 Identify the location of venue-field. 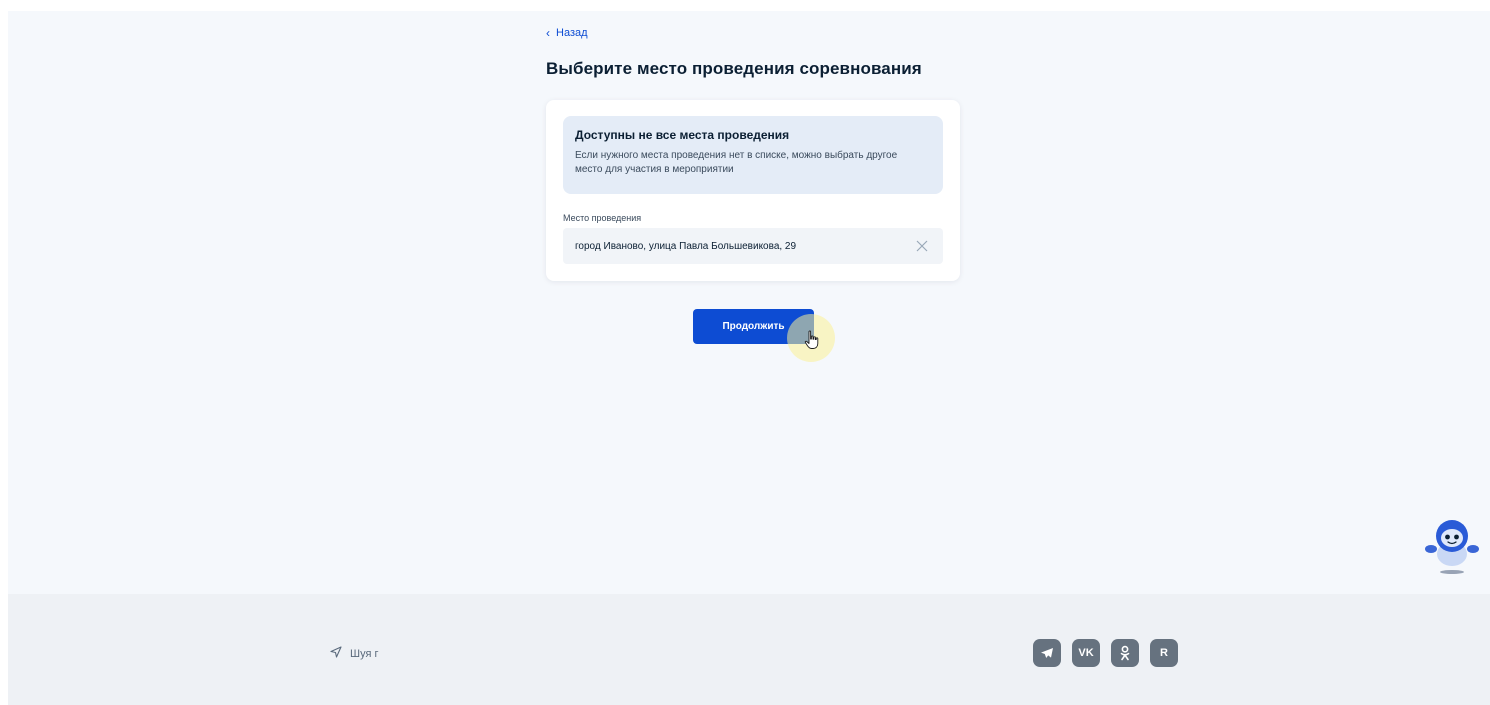
(753, 246).